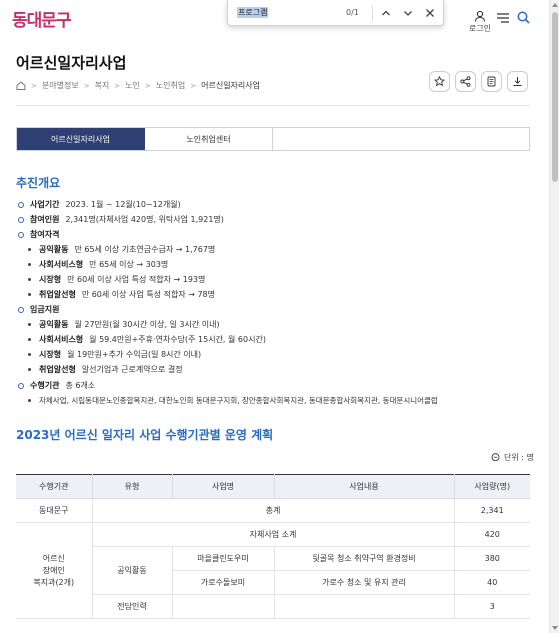 The height and width of the screenshot is (633, 559). I want to click on table-cell: 40, so click(492, 582).